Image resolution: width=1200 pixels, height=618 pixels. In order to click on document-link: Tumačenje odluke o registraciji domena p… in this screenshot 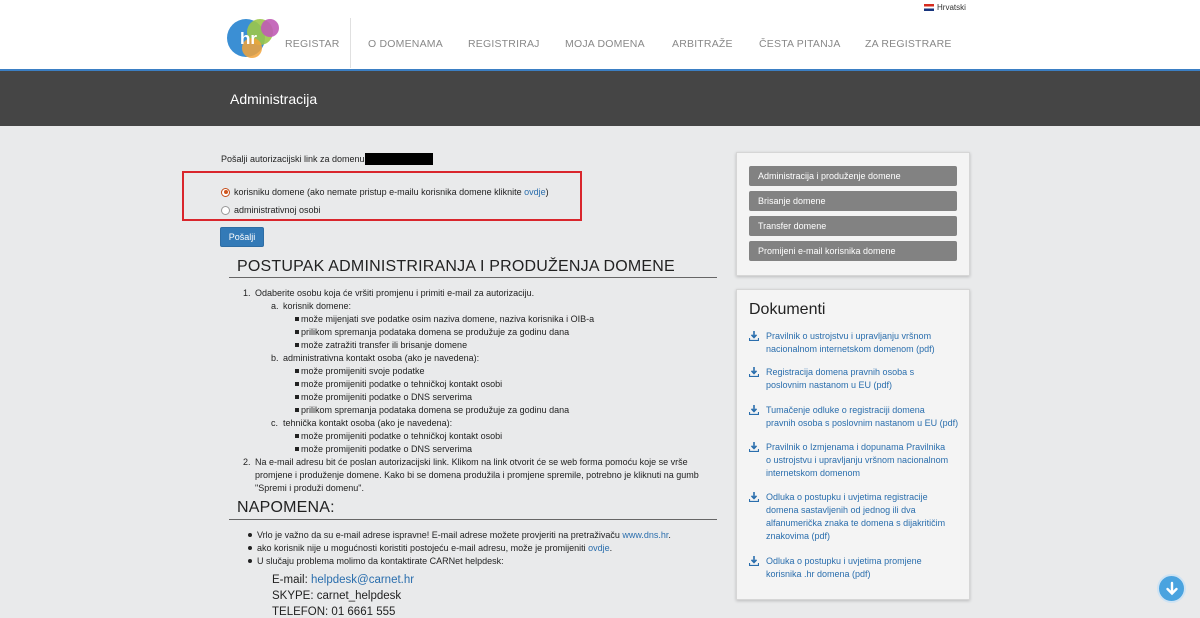, I will do `click(854, 417)`.